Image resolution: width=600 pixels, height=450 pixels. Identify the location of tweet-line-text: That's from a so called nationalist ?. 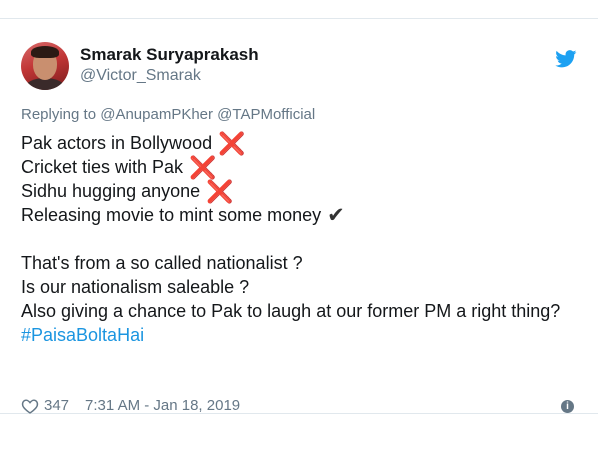
(162, 263).